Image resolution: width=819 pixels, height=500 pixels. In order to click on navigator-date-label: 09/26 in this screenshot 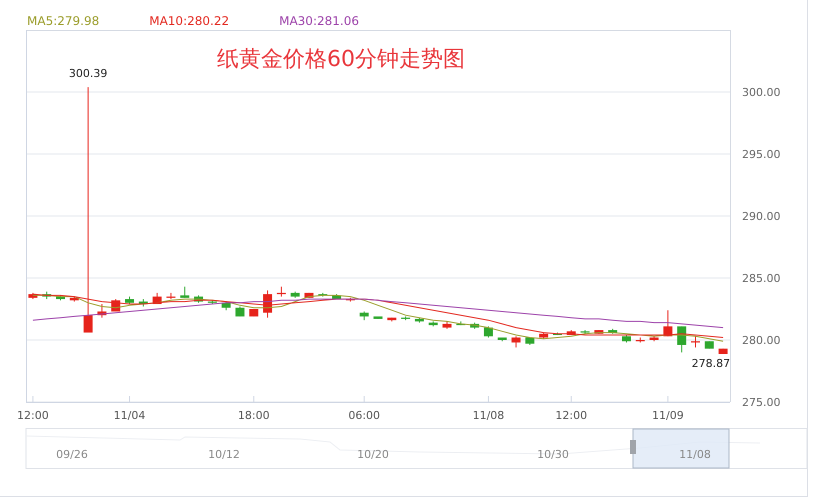, I will do `click(72, 454)`.